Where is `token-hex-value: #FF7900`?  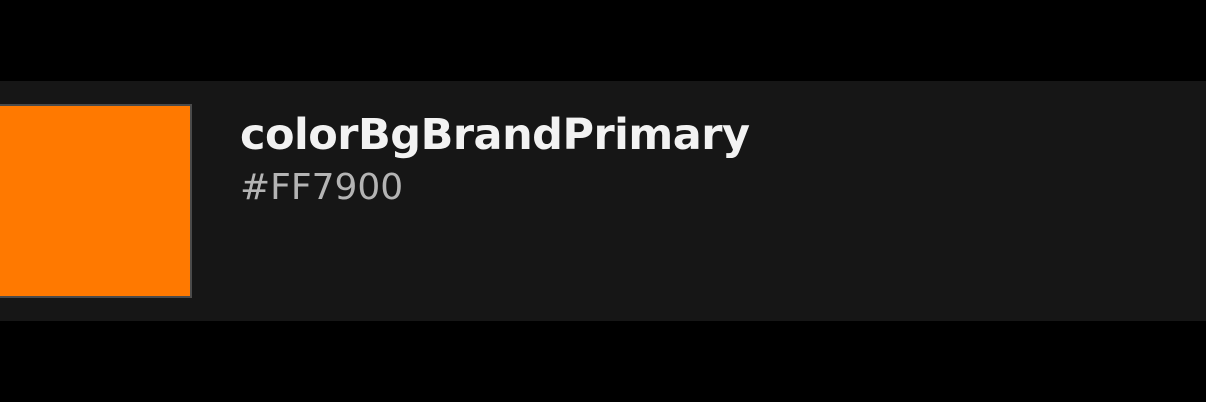
token-hex-value: #FF7900 is located at coordinates (322, 187).